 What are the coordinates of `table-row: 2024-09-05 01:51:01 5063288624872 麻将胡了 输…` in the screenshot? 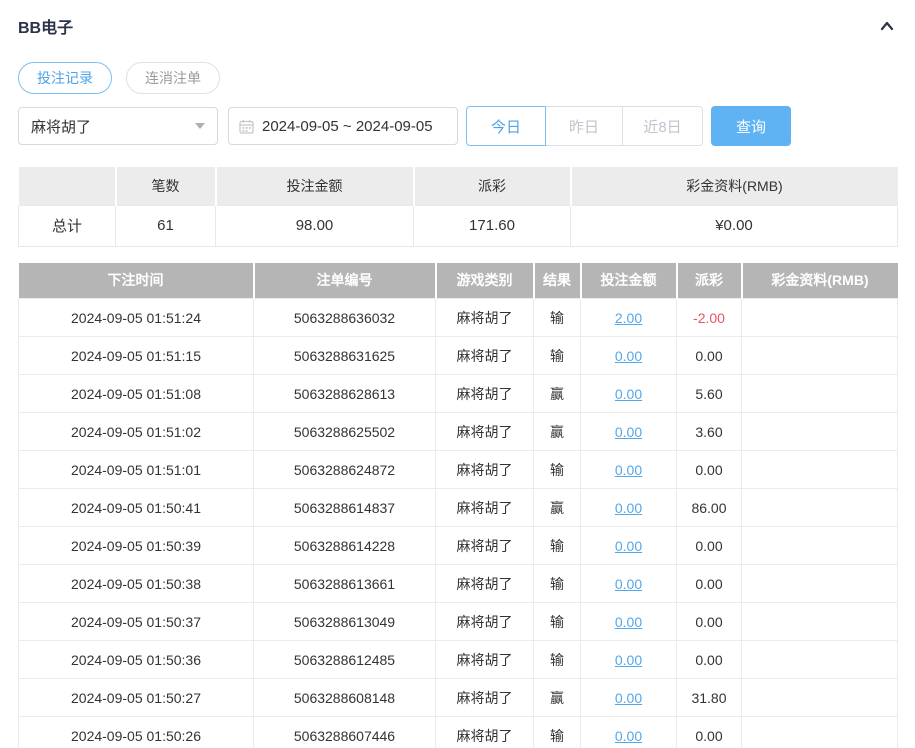 It's located at (458, 469).